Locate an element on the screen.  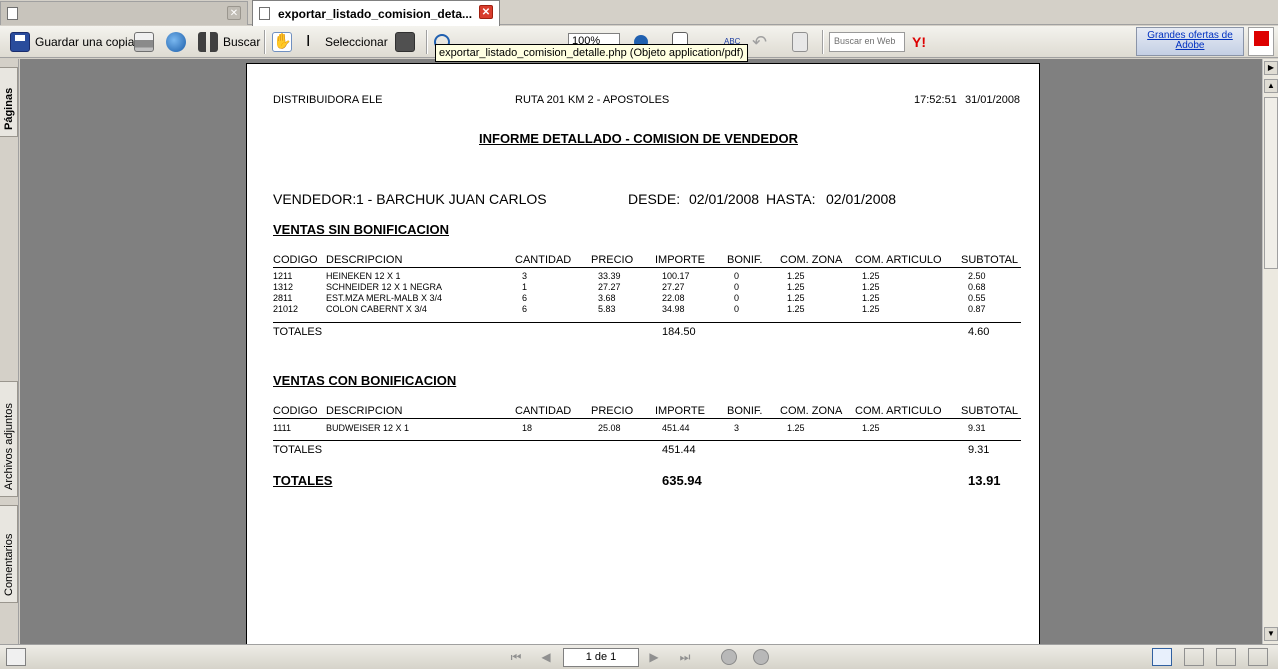
save-copy-button: Guardar una copia is located at coordinates (72, 42).